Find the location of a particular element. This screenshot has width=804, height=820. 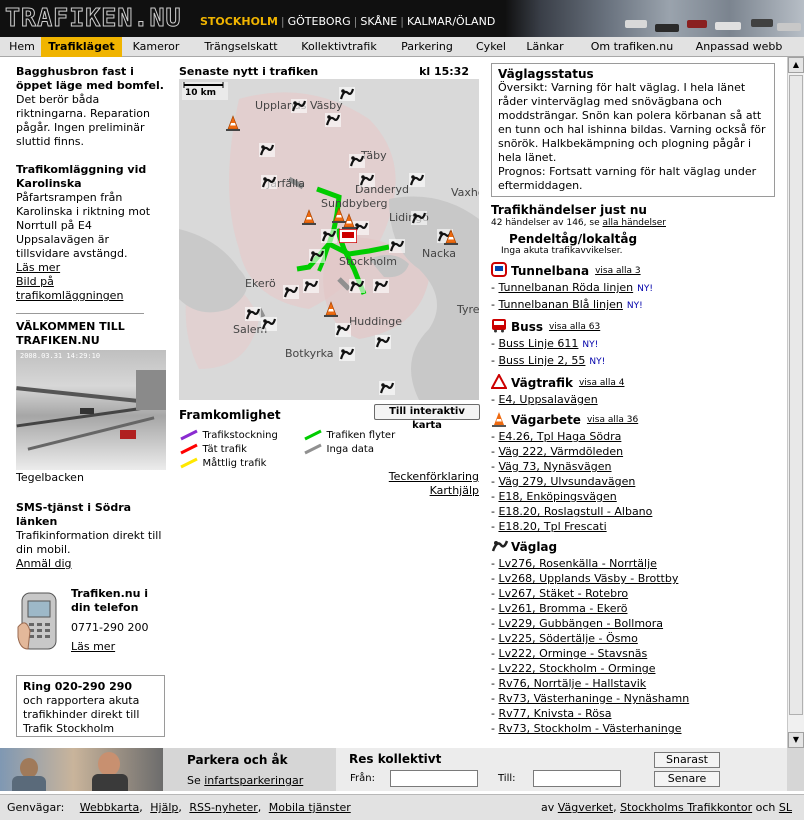

footer-link-webbkarta: Webbkarta is located at coordinates (109, 807).